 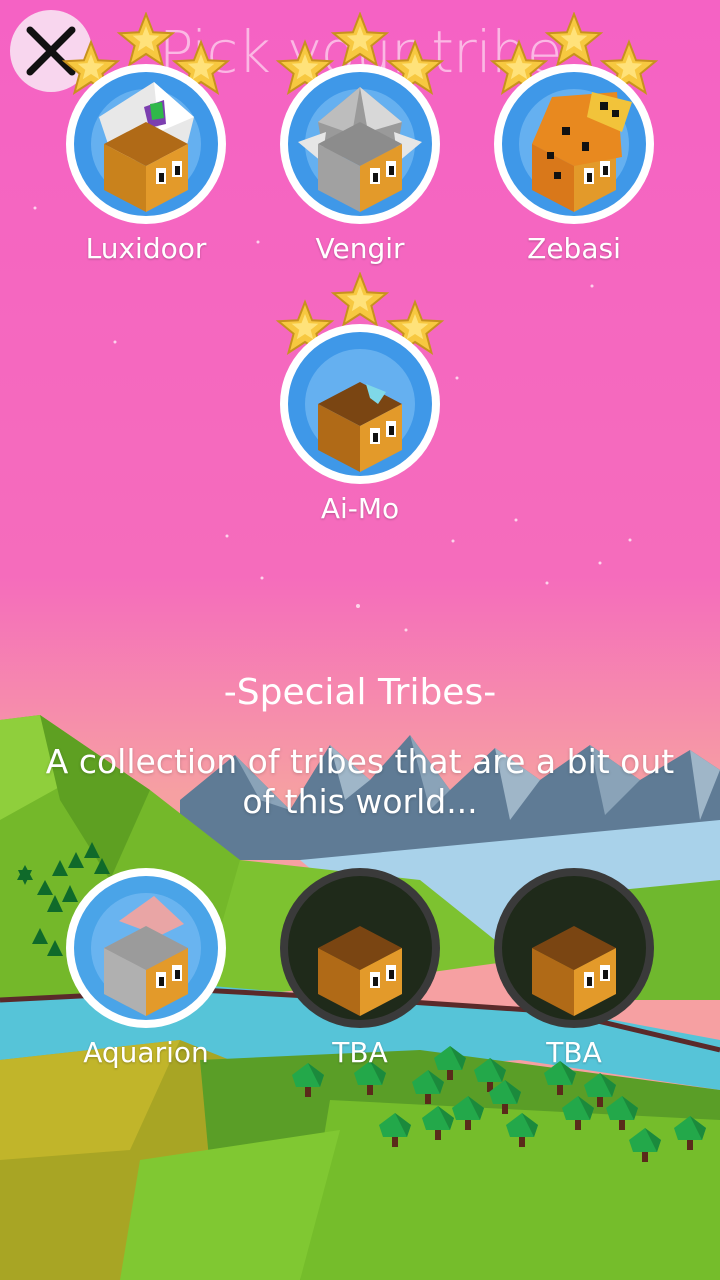 What do you see at coordinates (360, 144) in the screenshot?
I see `vengir-tribe-icon` at bounding box center [360, 144].